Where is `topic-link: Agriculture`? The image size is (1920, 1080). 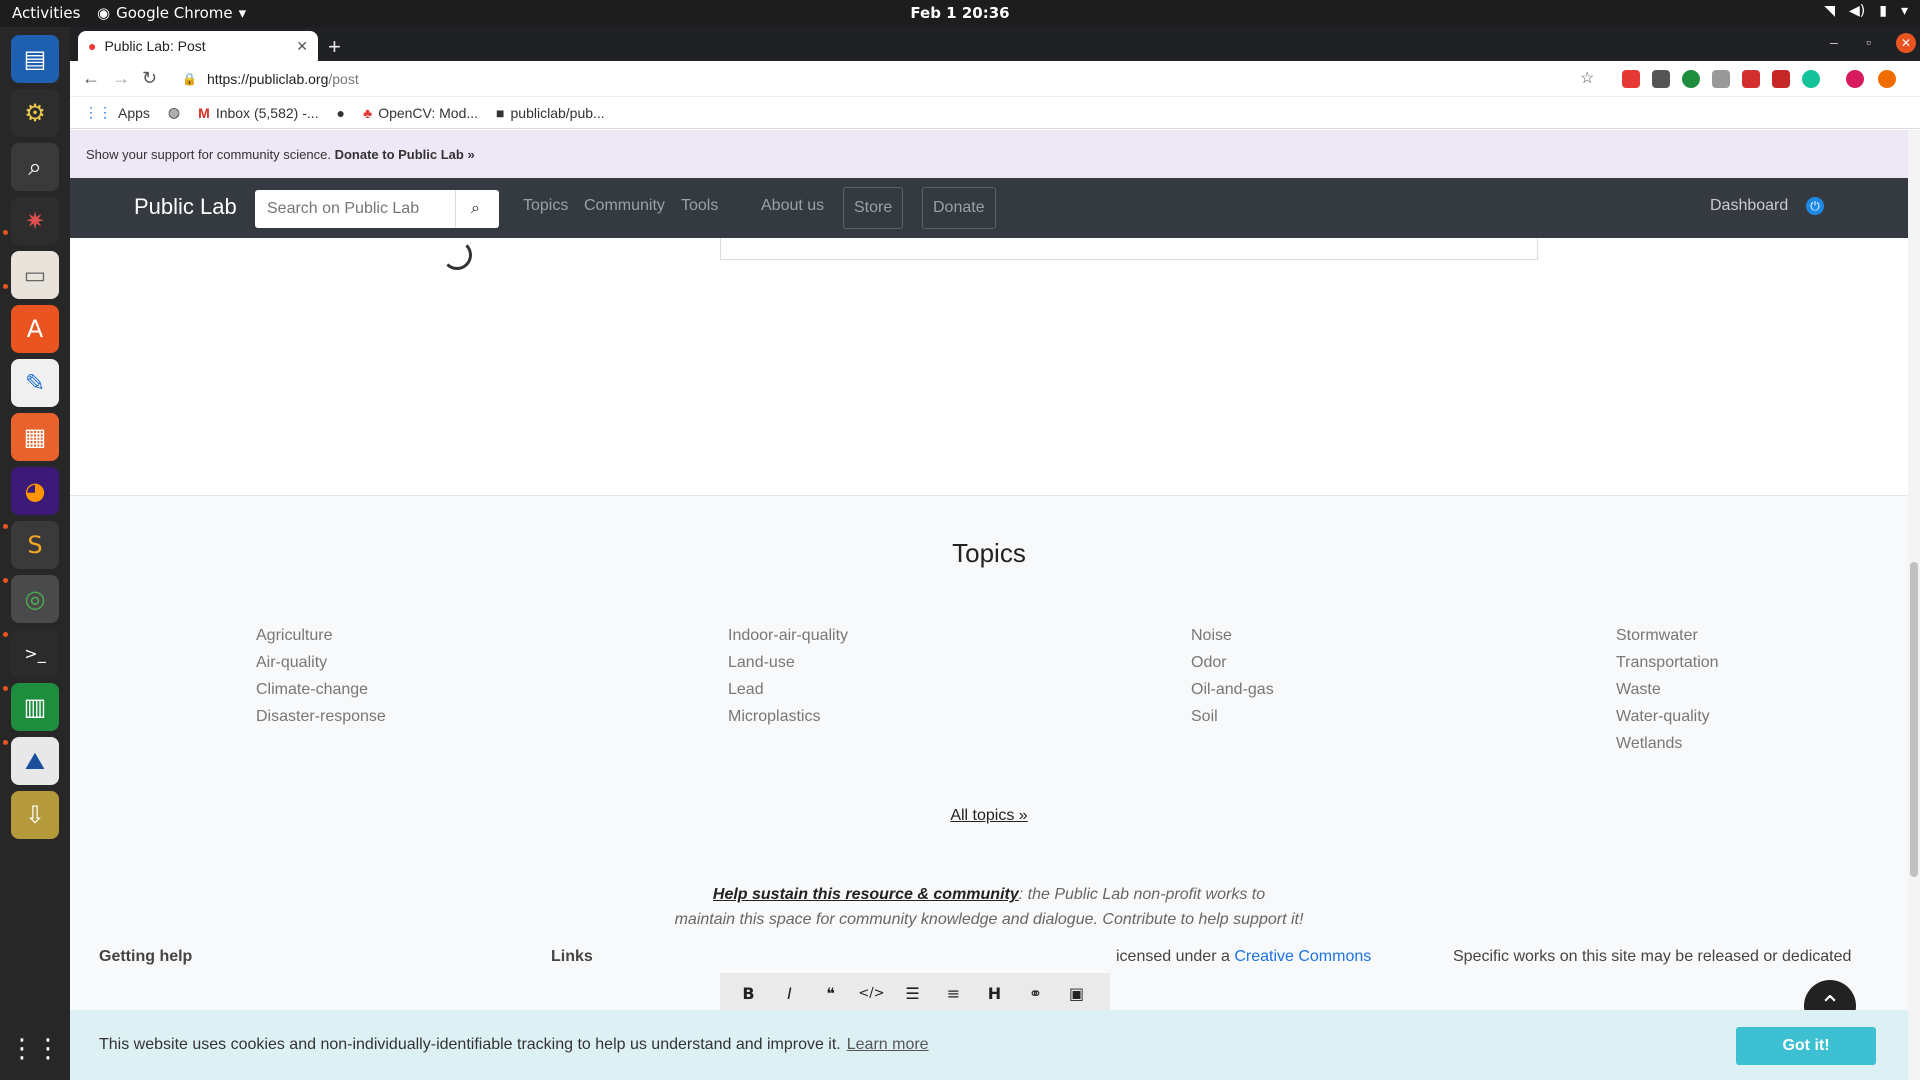
topic-link: Agriculture is located at coordinates (321, 635).